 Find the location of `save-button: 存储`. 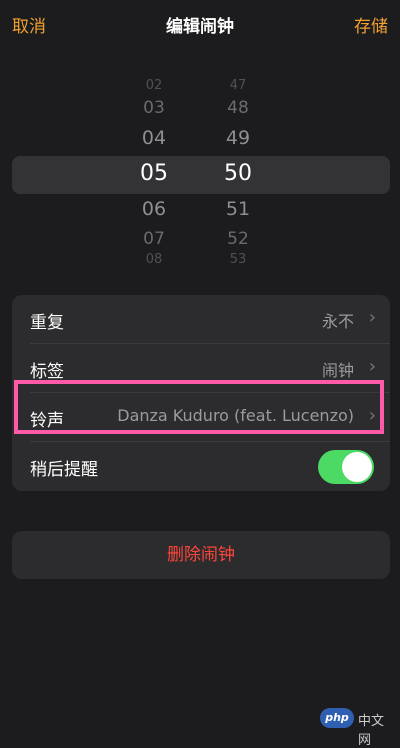

save-button: 存储 is located at coordinates (371, 24).